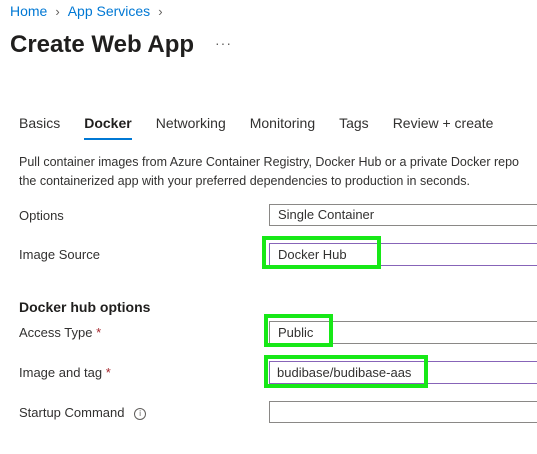 The width and height of the screenshot is (537, 454). I want to click on breadcrumb: Home › App Services ›, so click(90, 11).